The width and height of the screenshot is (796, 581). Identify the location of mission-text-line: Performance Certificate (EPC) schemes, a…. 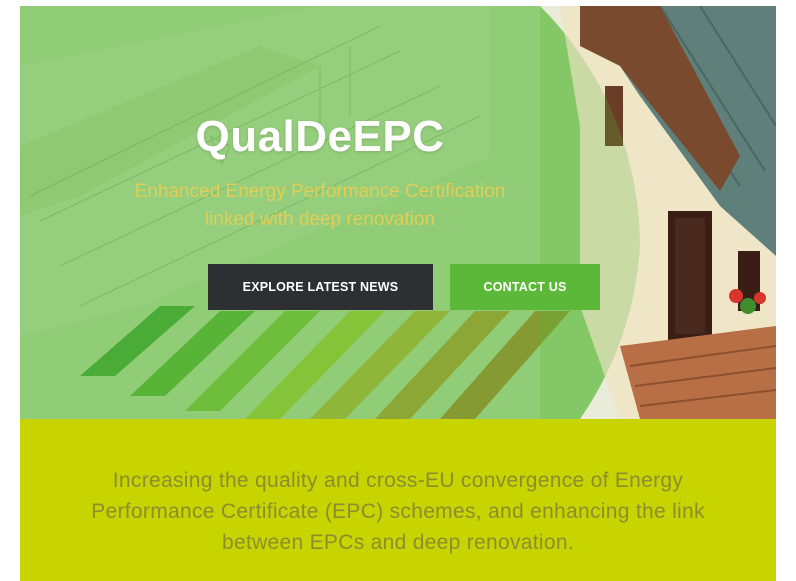
(398, 511).